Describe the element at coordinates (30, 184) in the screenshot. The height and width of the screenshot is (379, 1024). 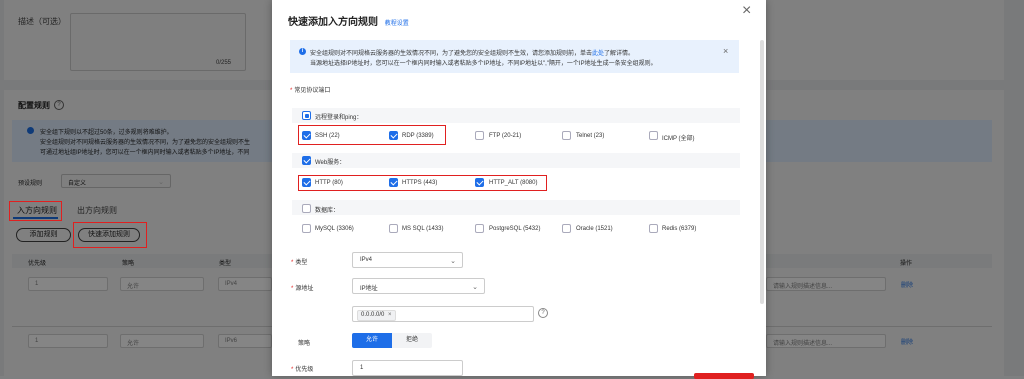
I see `preset-label: 预设规则` at that location.